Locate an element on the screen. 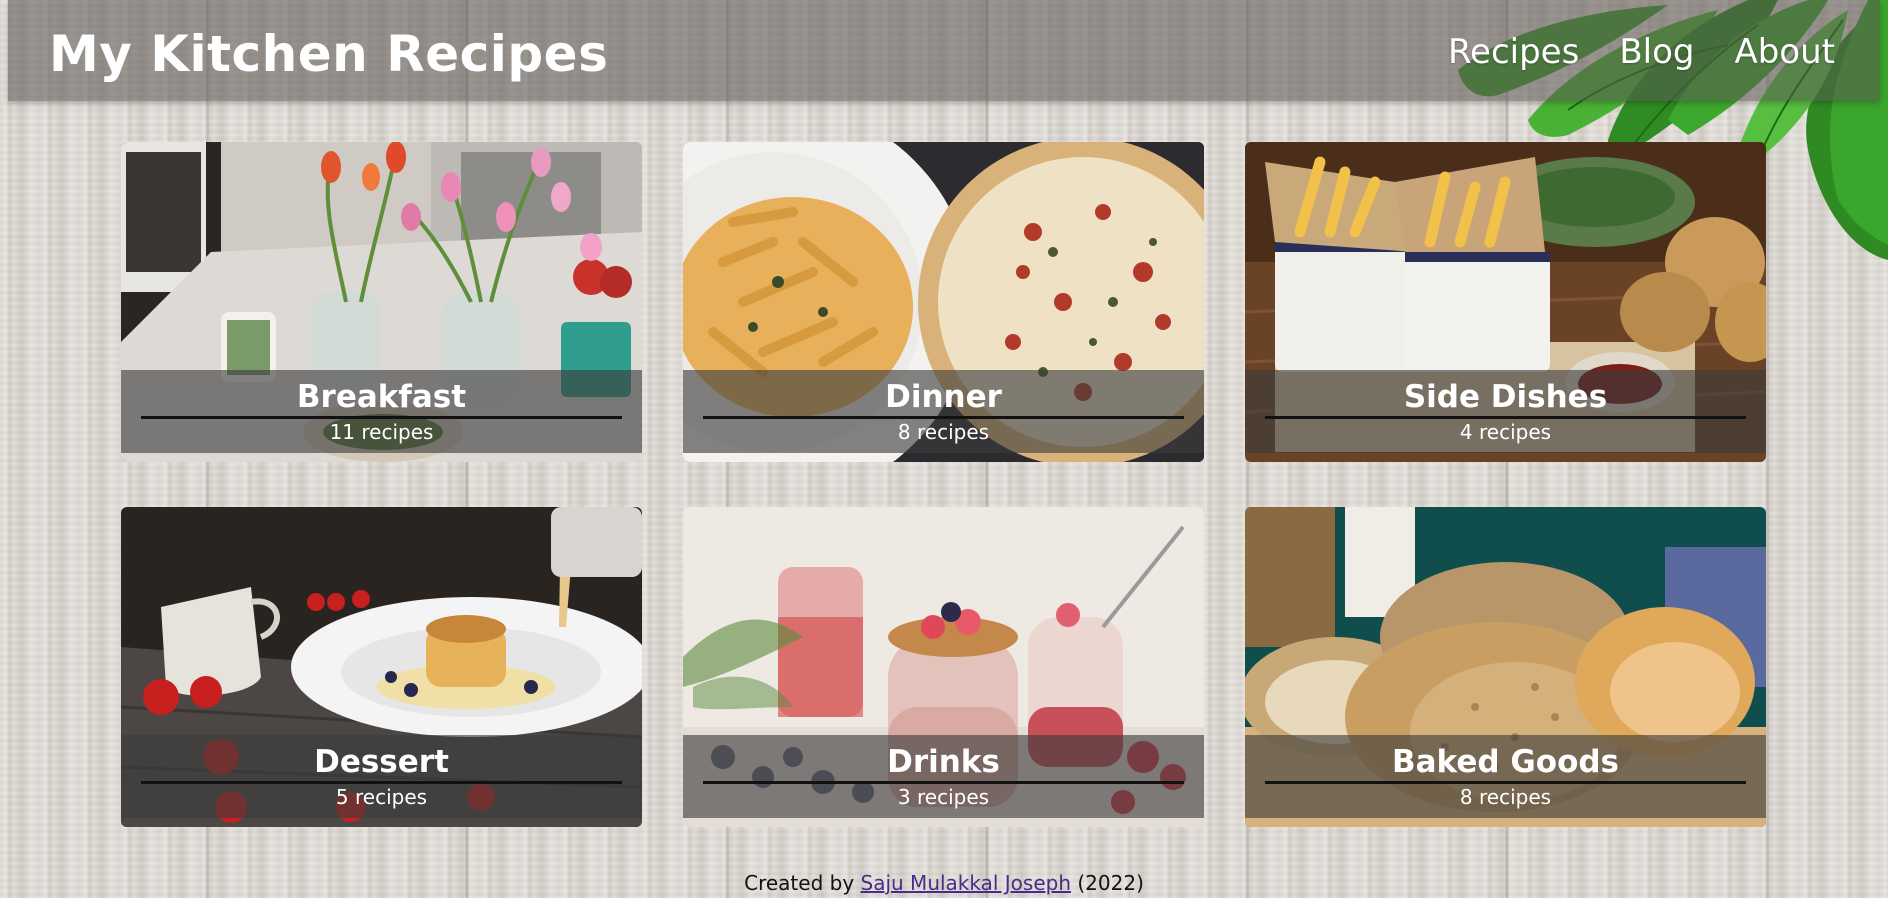 The height and width of the screenshot is (898, 1888). recipe-count: 4 recipes is located at coordinates (1505, 432).